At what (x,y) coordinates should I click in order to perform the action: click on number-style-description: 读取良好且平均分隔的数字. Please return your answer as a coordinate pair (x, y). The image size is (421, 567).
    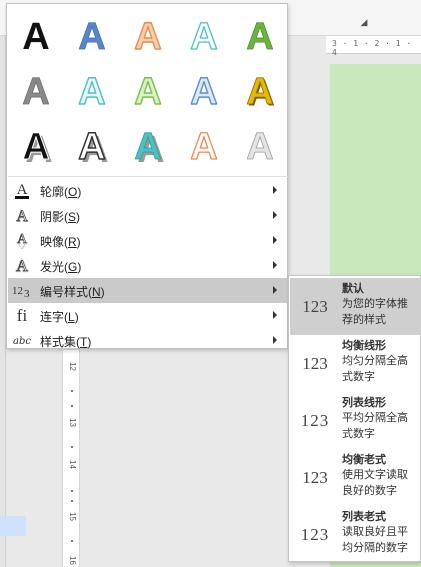
    Looking at the image, I should click on (375, 540).